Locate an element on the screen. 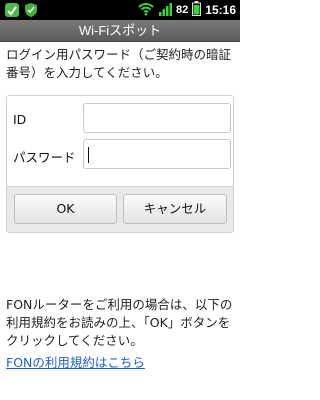 The width and height of the screenshot is (320, 400). signal-icon is located at coordinates (165, 10).